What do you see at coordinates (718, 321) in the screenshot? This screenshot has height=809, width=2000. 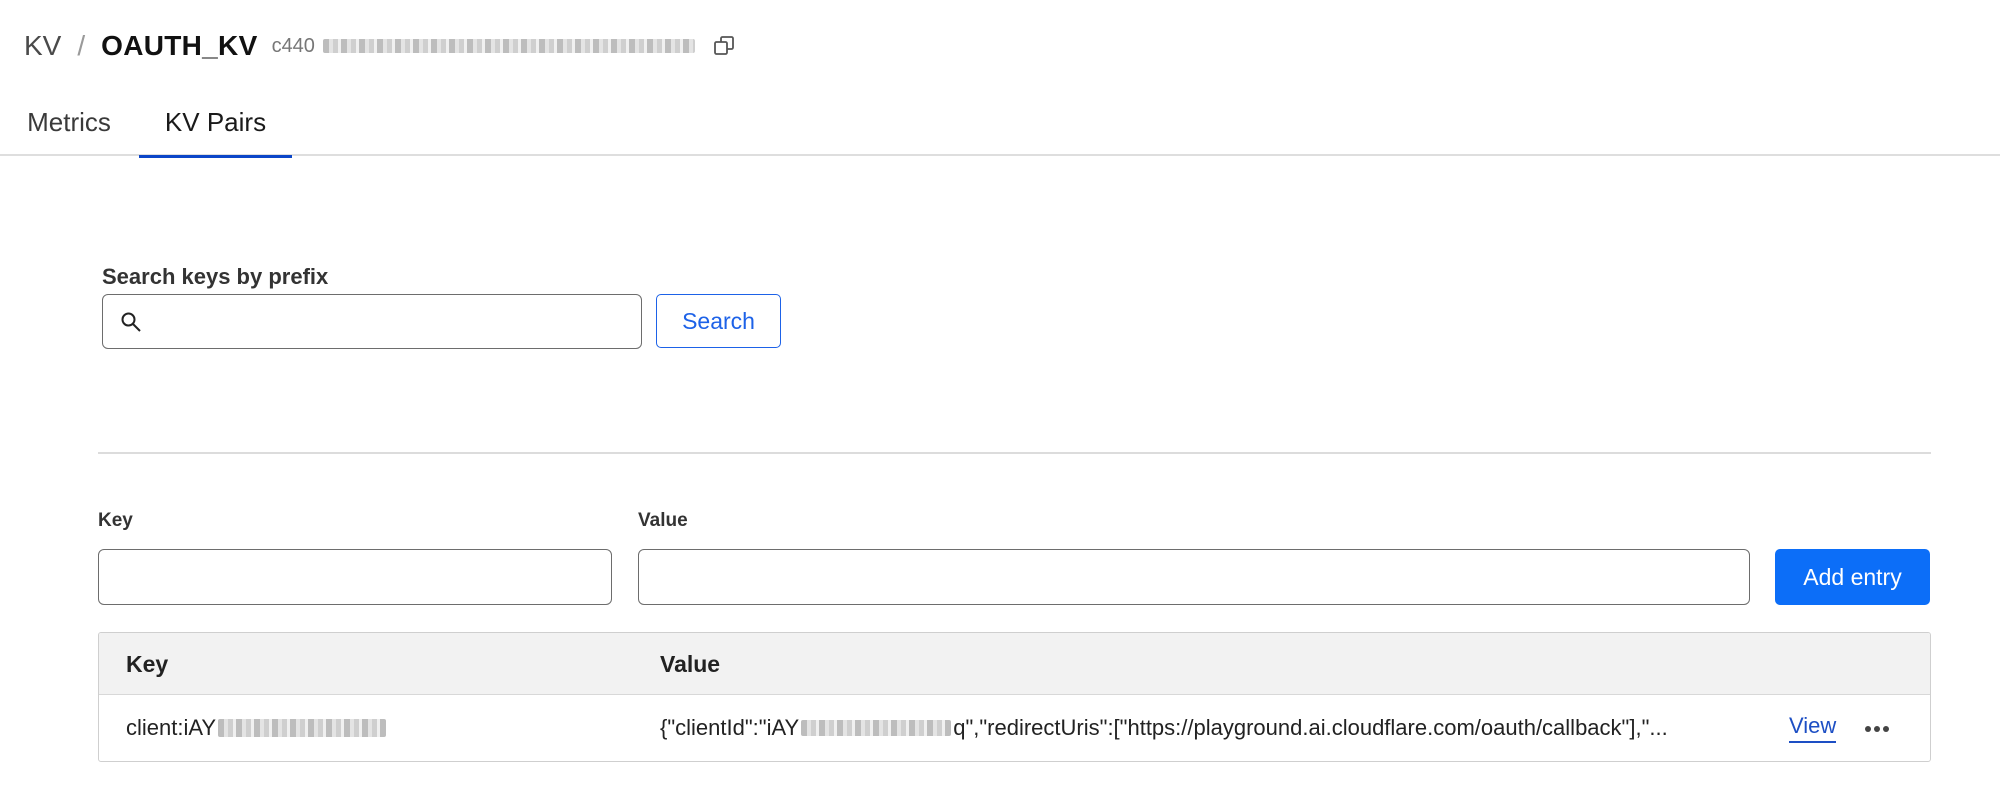 I see `search-button: Search` at bounding box center [718, 321].